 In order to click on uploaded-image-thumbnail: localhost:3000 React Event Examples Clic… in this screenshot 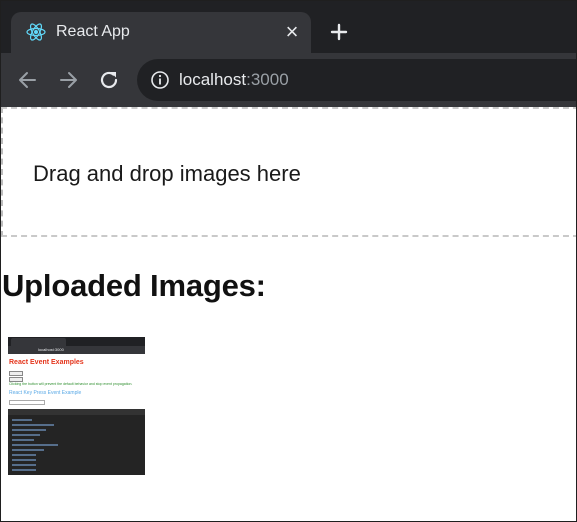, I will do `click(76, 406)`.